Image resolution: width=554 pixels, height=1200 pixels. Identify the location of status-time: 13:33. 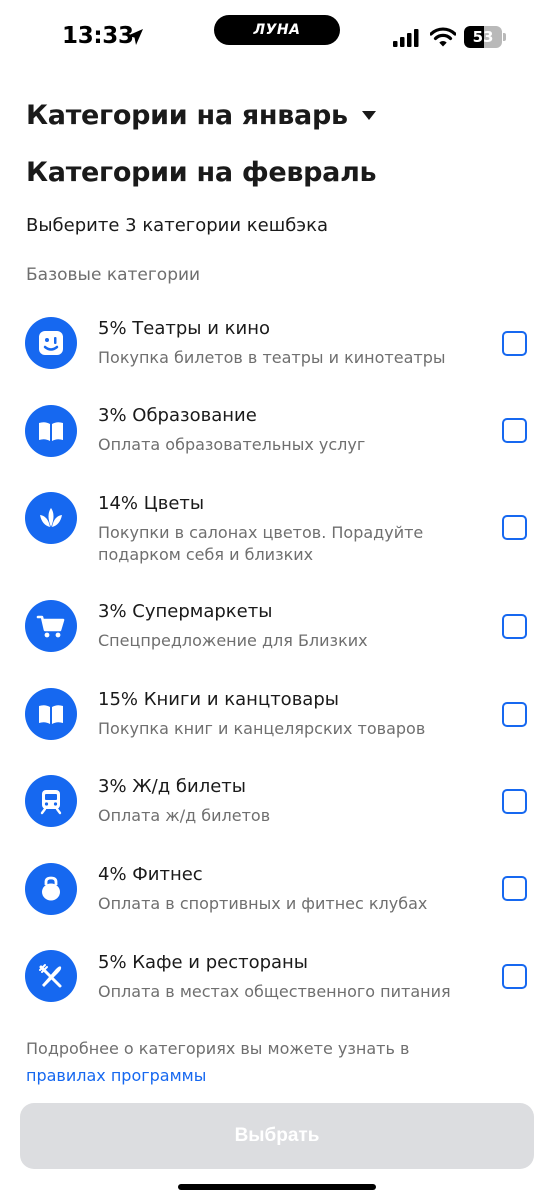
(98, 36).